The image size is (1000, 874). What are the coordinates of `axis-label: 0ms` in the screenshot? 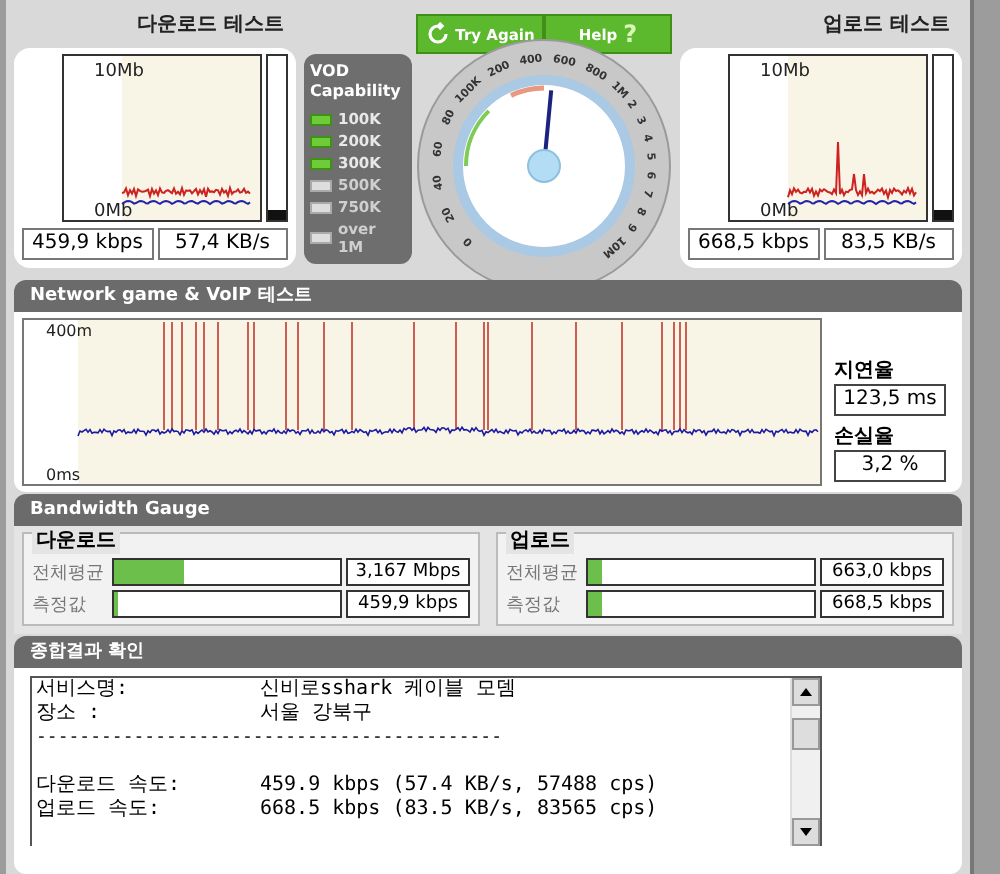 It's located at (63, 475).